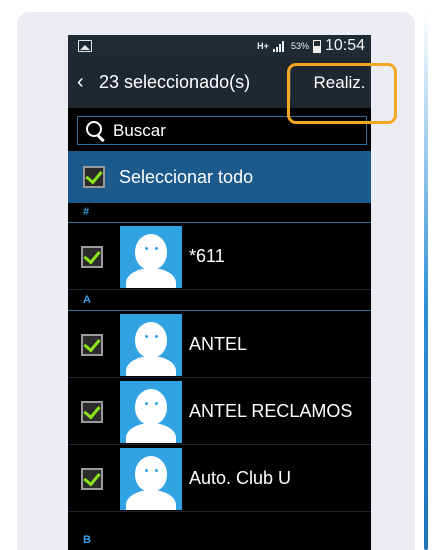  I want to click on search-placeholder: Buscar, so click(139, 130).